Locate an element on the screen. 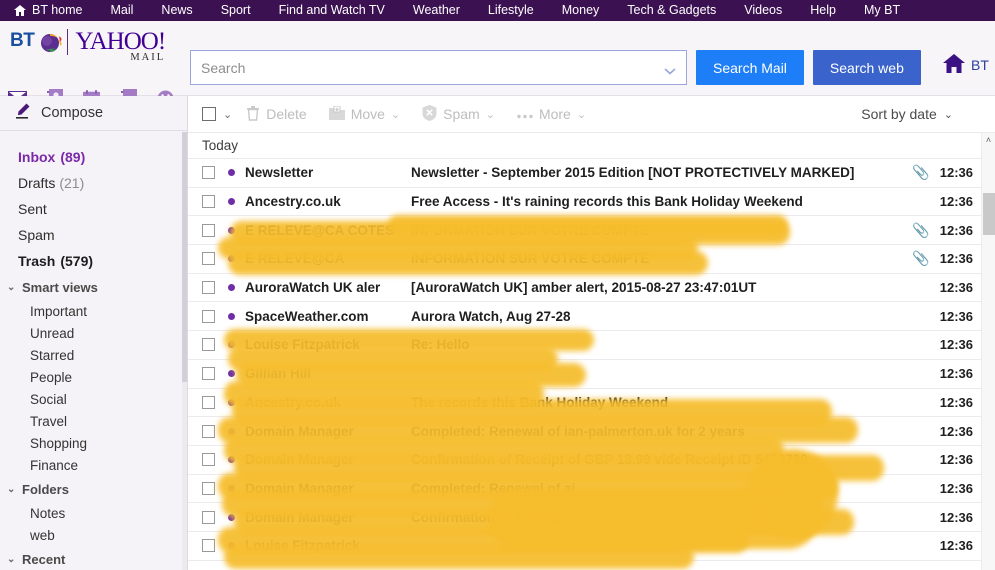  sidebar-item-people: People is located at coordinates (93, 377).